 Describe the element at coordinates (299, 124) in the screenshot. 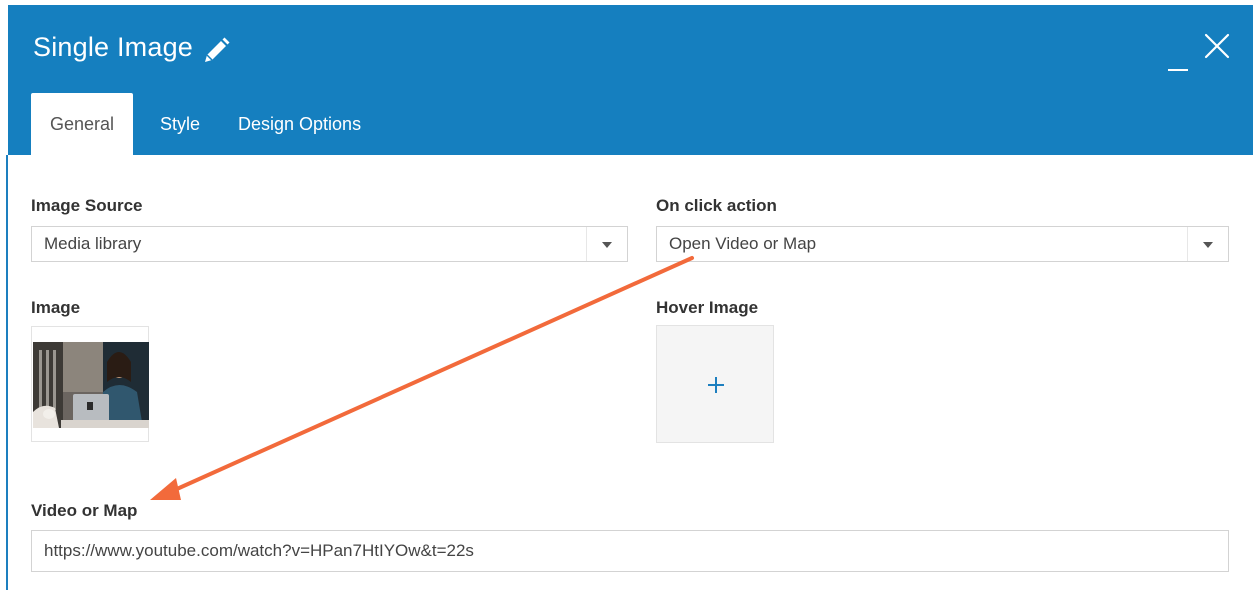

I see `tab-design-options: Design Options` at that location.